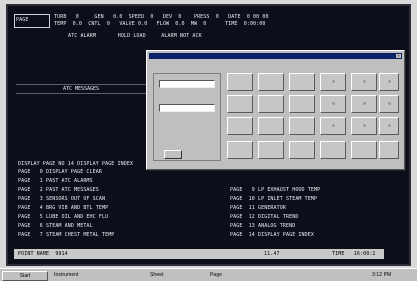 The height and width of the screenshot is (281, 417). What do you see at coordinates (63, 208) in the screenshot?
I see `menu-item-page-4: PAGE 4 BRG VIB AND BTL TEMP` at bounding box center [63, 208].